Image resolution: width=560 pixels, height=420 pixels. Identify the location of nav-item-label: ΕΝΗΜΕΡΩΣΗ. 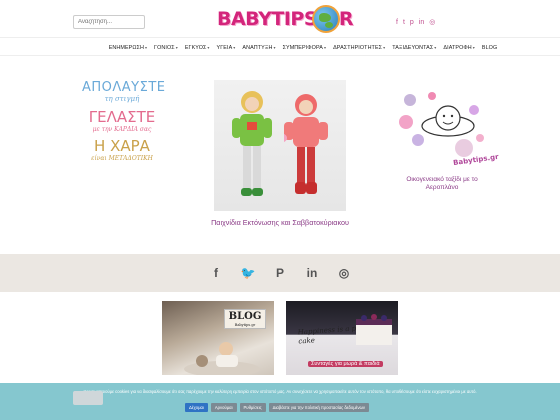
(126, 47).